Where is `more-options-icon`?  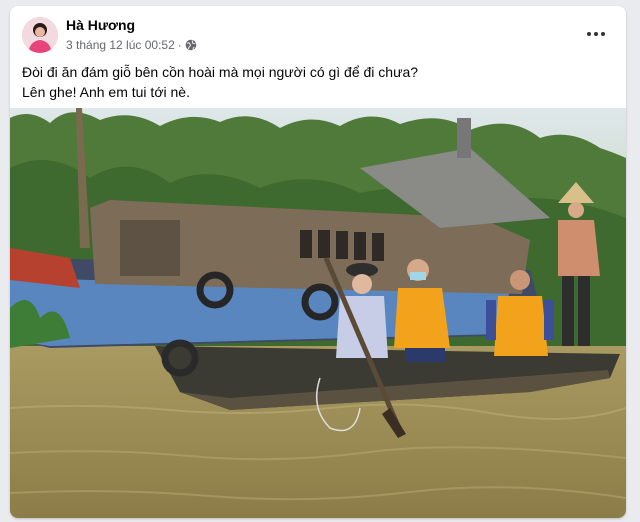
more-options-icon is located at coordinates (596, 34).